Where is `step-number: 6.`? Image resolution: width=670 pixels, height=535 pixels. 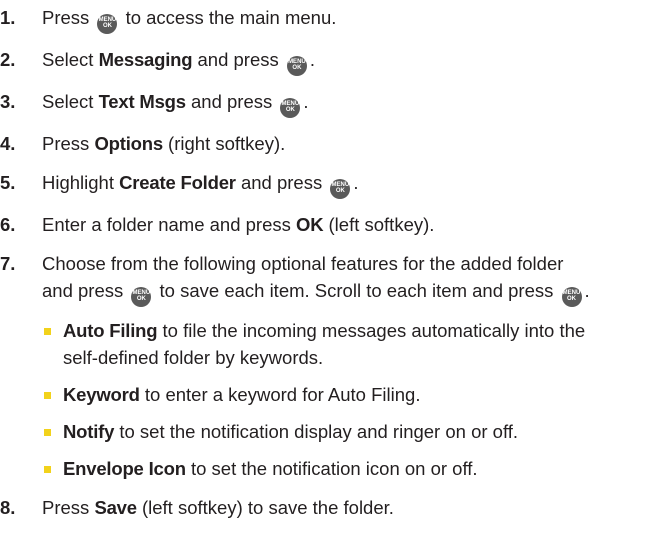
step-number: 6. is located at coordinates (8, 224).